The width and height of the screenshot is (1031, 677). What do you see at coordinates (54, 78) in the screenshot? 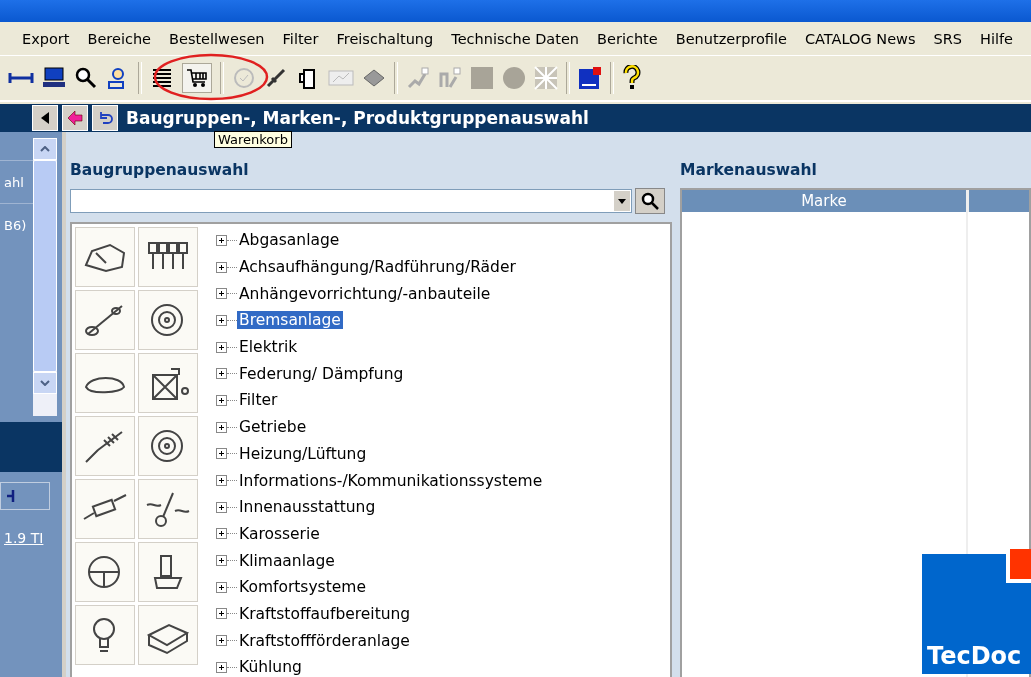
I see `computer-icon` at bounding box center [54, 78].